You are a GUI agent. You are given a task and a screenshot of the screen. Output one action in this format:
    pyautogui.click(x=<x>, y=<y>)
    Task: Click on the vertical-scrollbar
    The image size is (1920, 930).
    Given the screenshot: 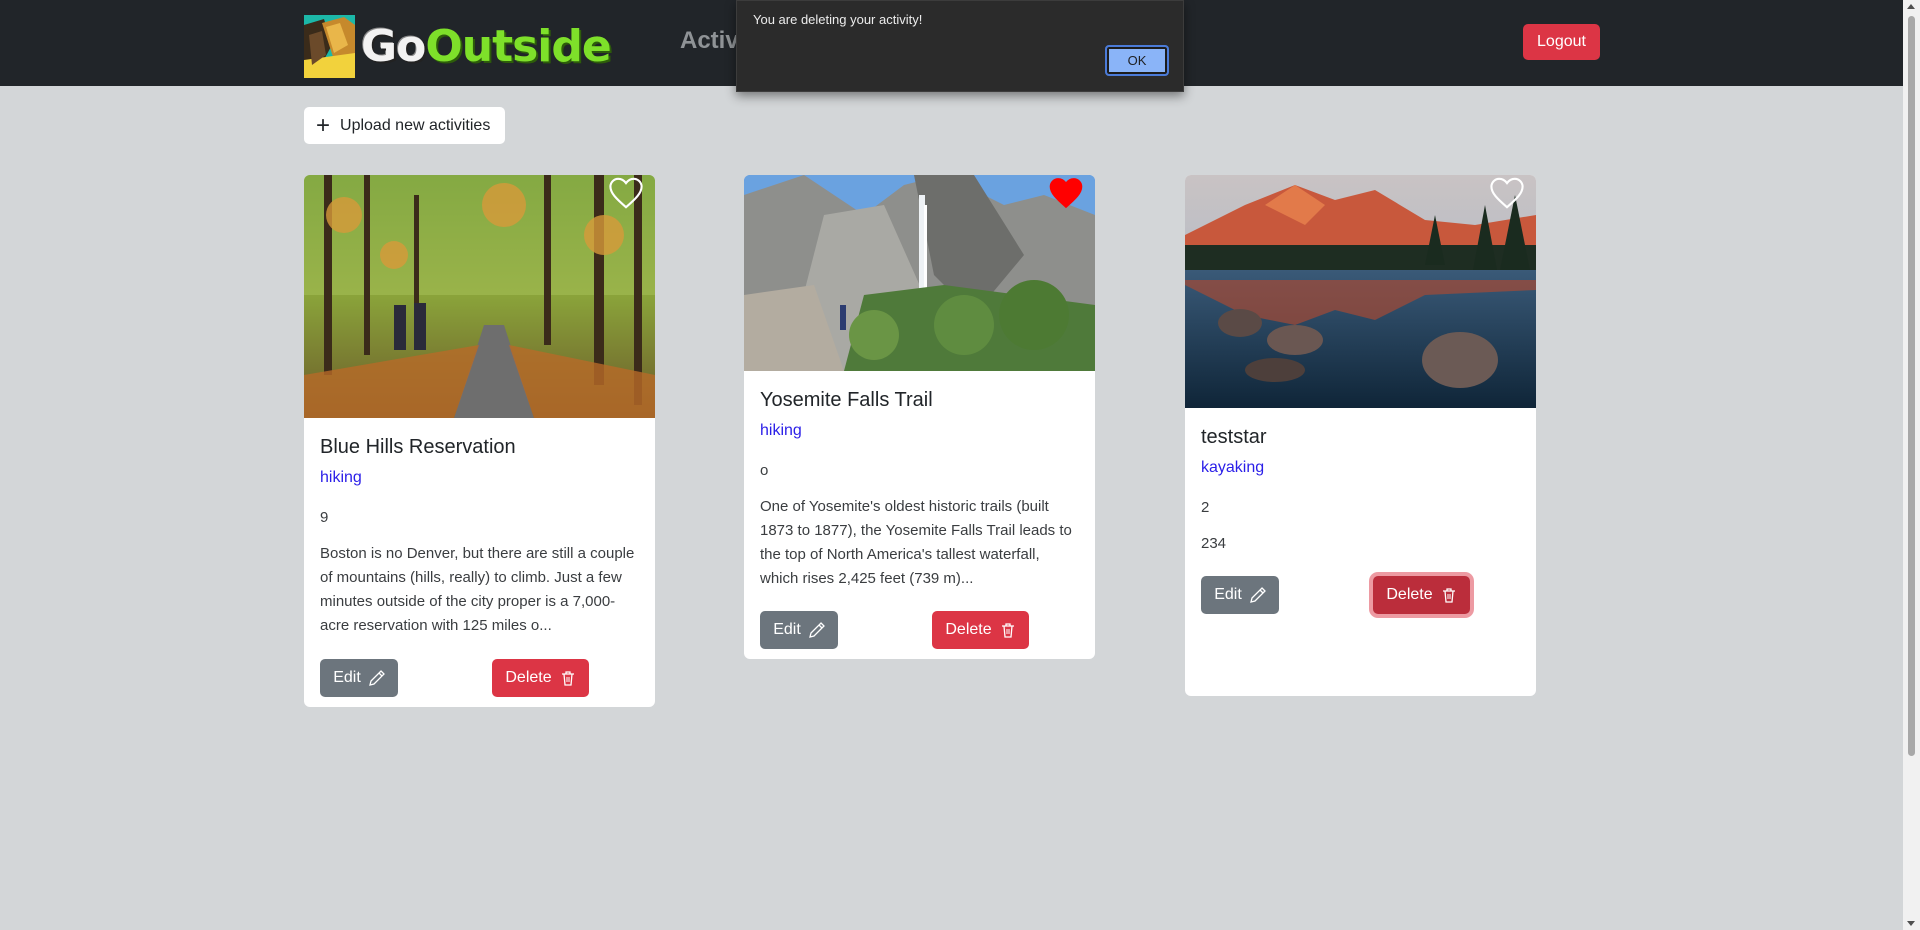 What is the action you would take?
    pyautogui.click(x=1911, y=465)
    